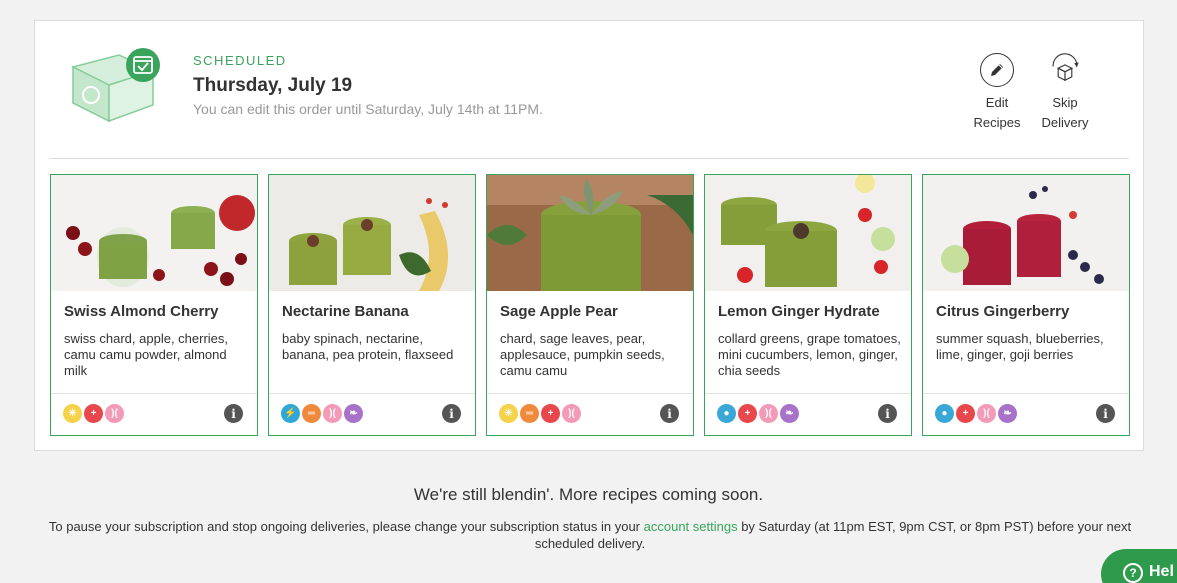  What do you see at coordinates (1065, 93) in the screenshot?
I see `skip-delivery-button: Skip Delivery` at bounding box center [1065, 93].